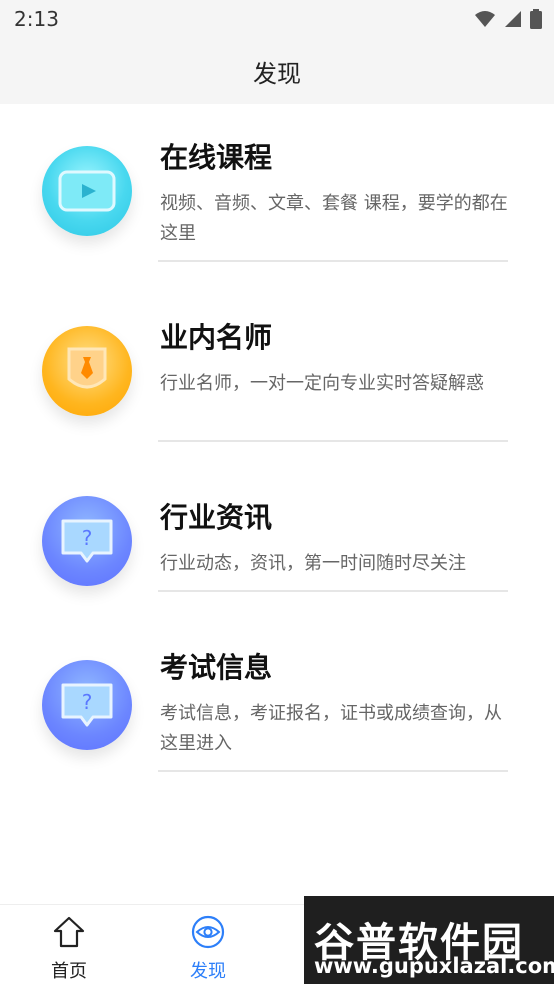 This screenshot has width=554, height=985. What do you see at coordinates (277, 73) in the screenshot?
I see `page-title: 发现` at bounding box center [277, 73].